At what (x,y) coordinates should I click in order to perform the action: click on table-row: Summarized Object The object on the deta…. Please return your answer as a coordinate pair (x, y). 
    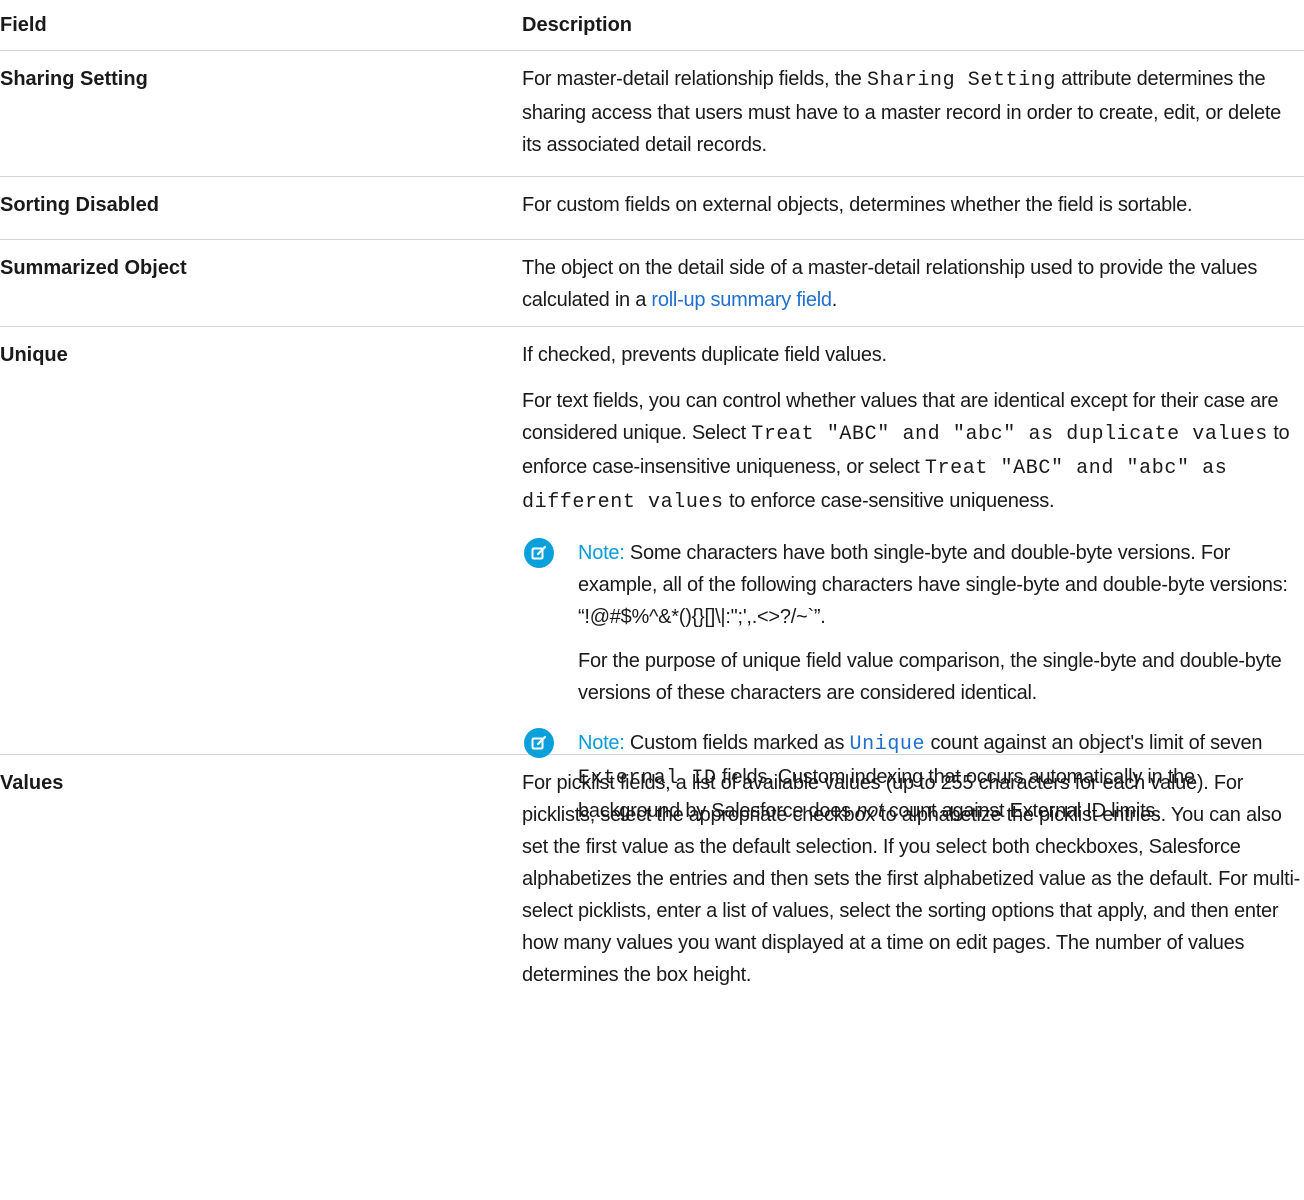
    Looking at the image, I should click on (652, 283).